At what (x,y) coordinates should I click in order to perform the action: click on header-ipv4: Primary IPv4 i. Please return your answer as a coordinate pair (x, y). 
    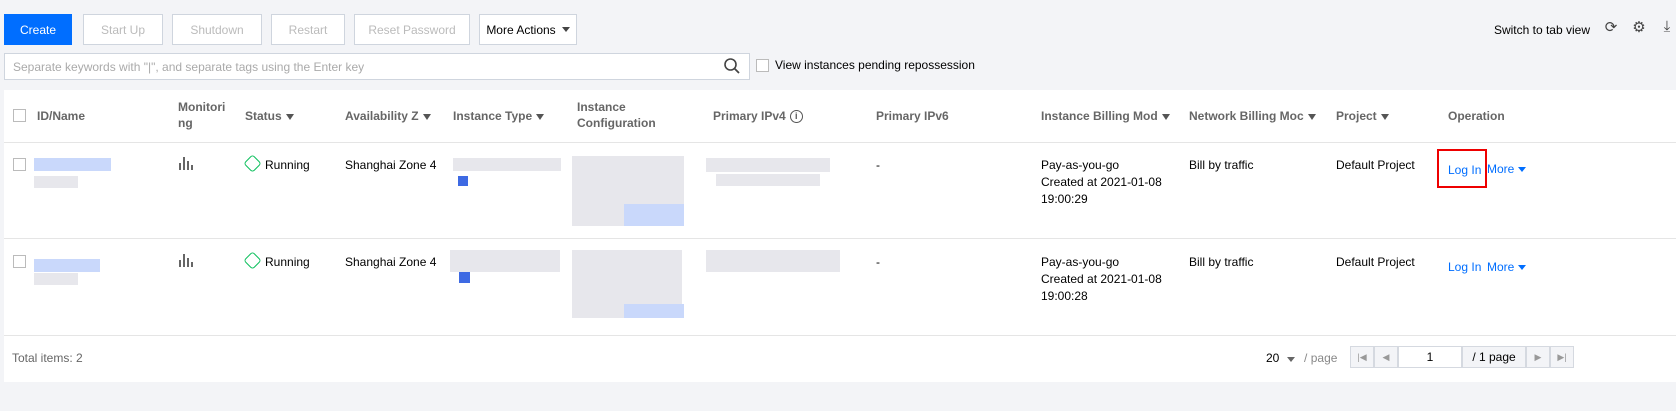
    Looking at the image, I should click on (758, 116).